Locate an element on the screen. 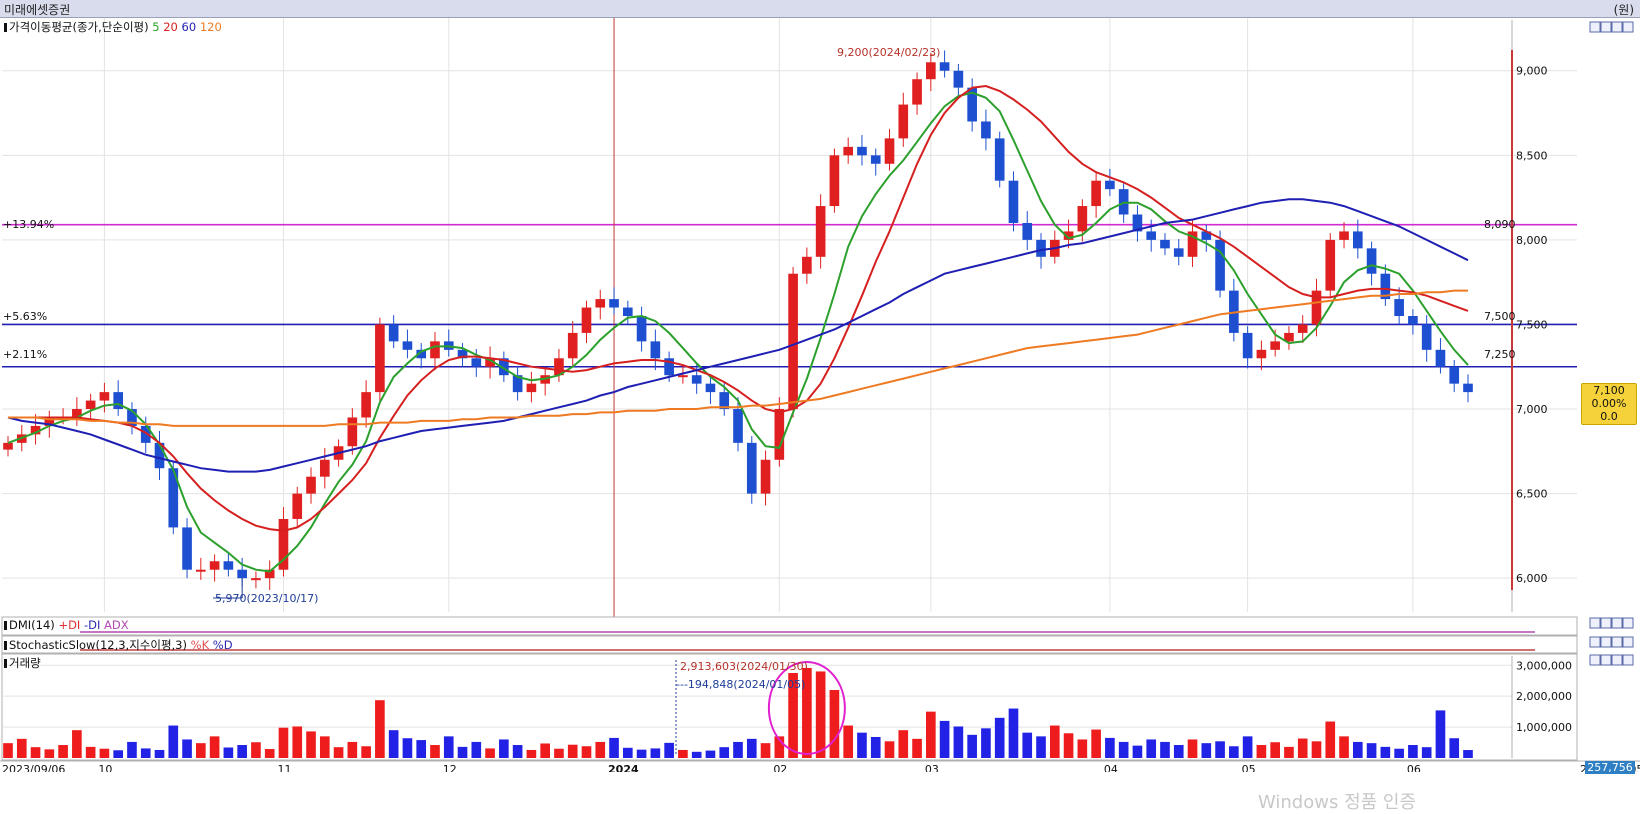 The image size is (1640, 814). hline-right-label-1: 8,090 is located at coordinates (1500, 224).